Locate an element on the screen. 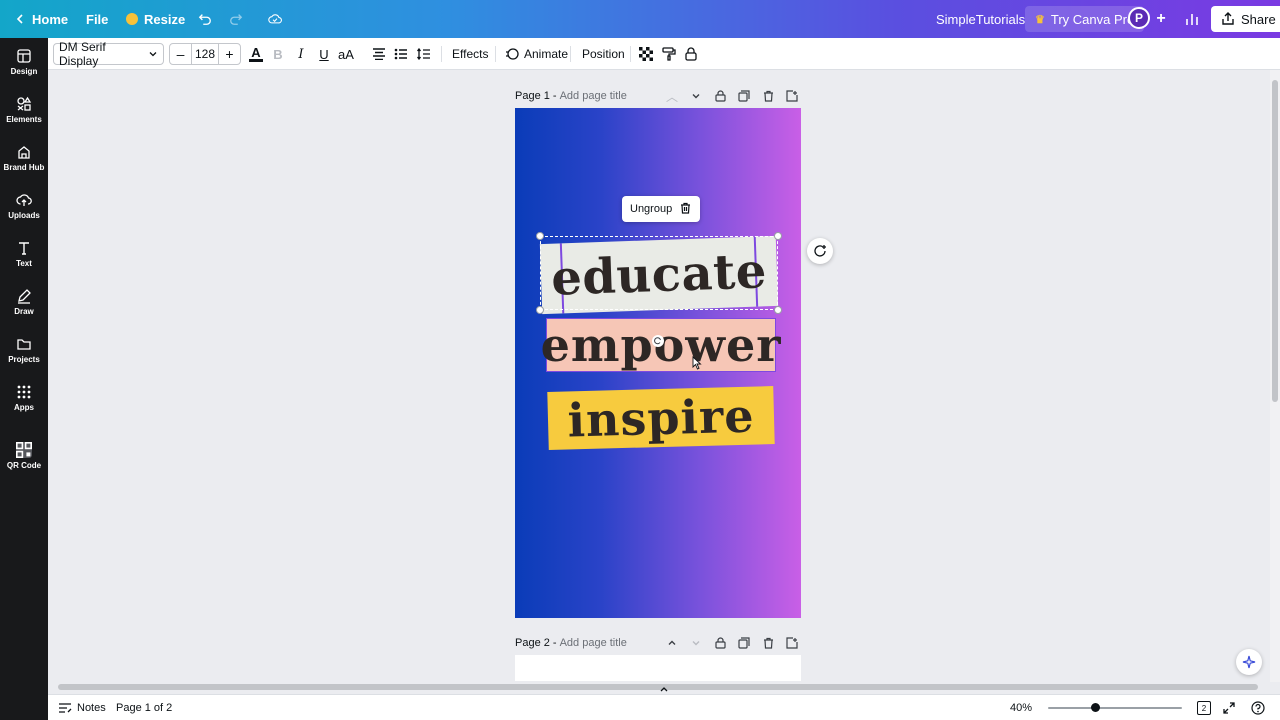 The height and width of the screenshot is (720, 1280). paint-roller-icon is located at coordinates (669, 54).